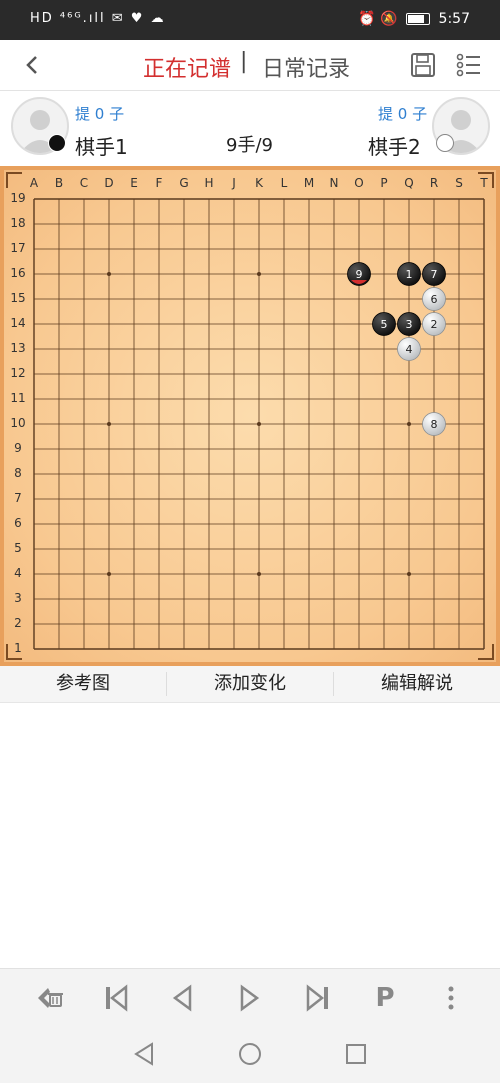 The image size is (500, 1083). I want to click on system-home-icon, so click(250, 1054).